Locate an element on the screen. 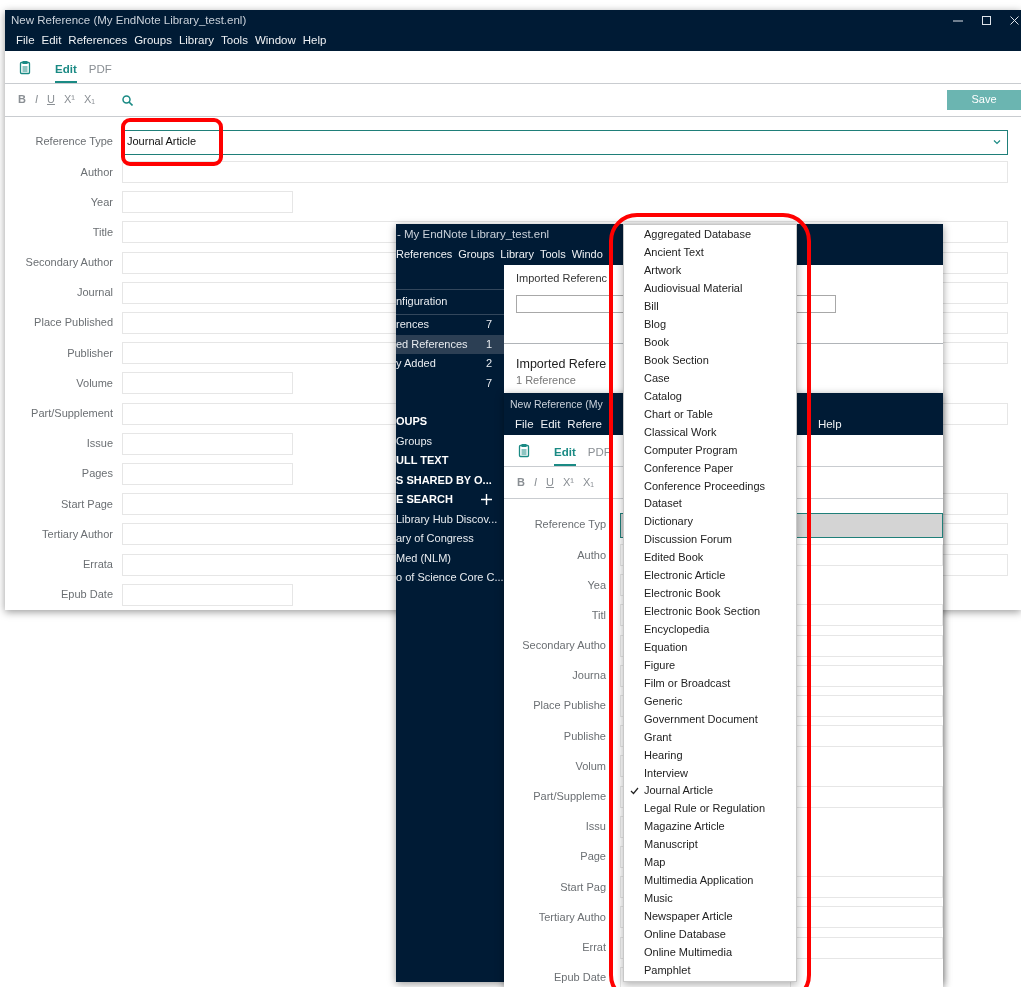 The image size is (1021, 987). sidebar-label: OUPS is located at coordinates (412, 422).